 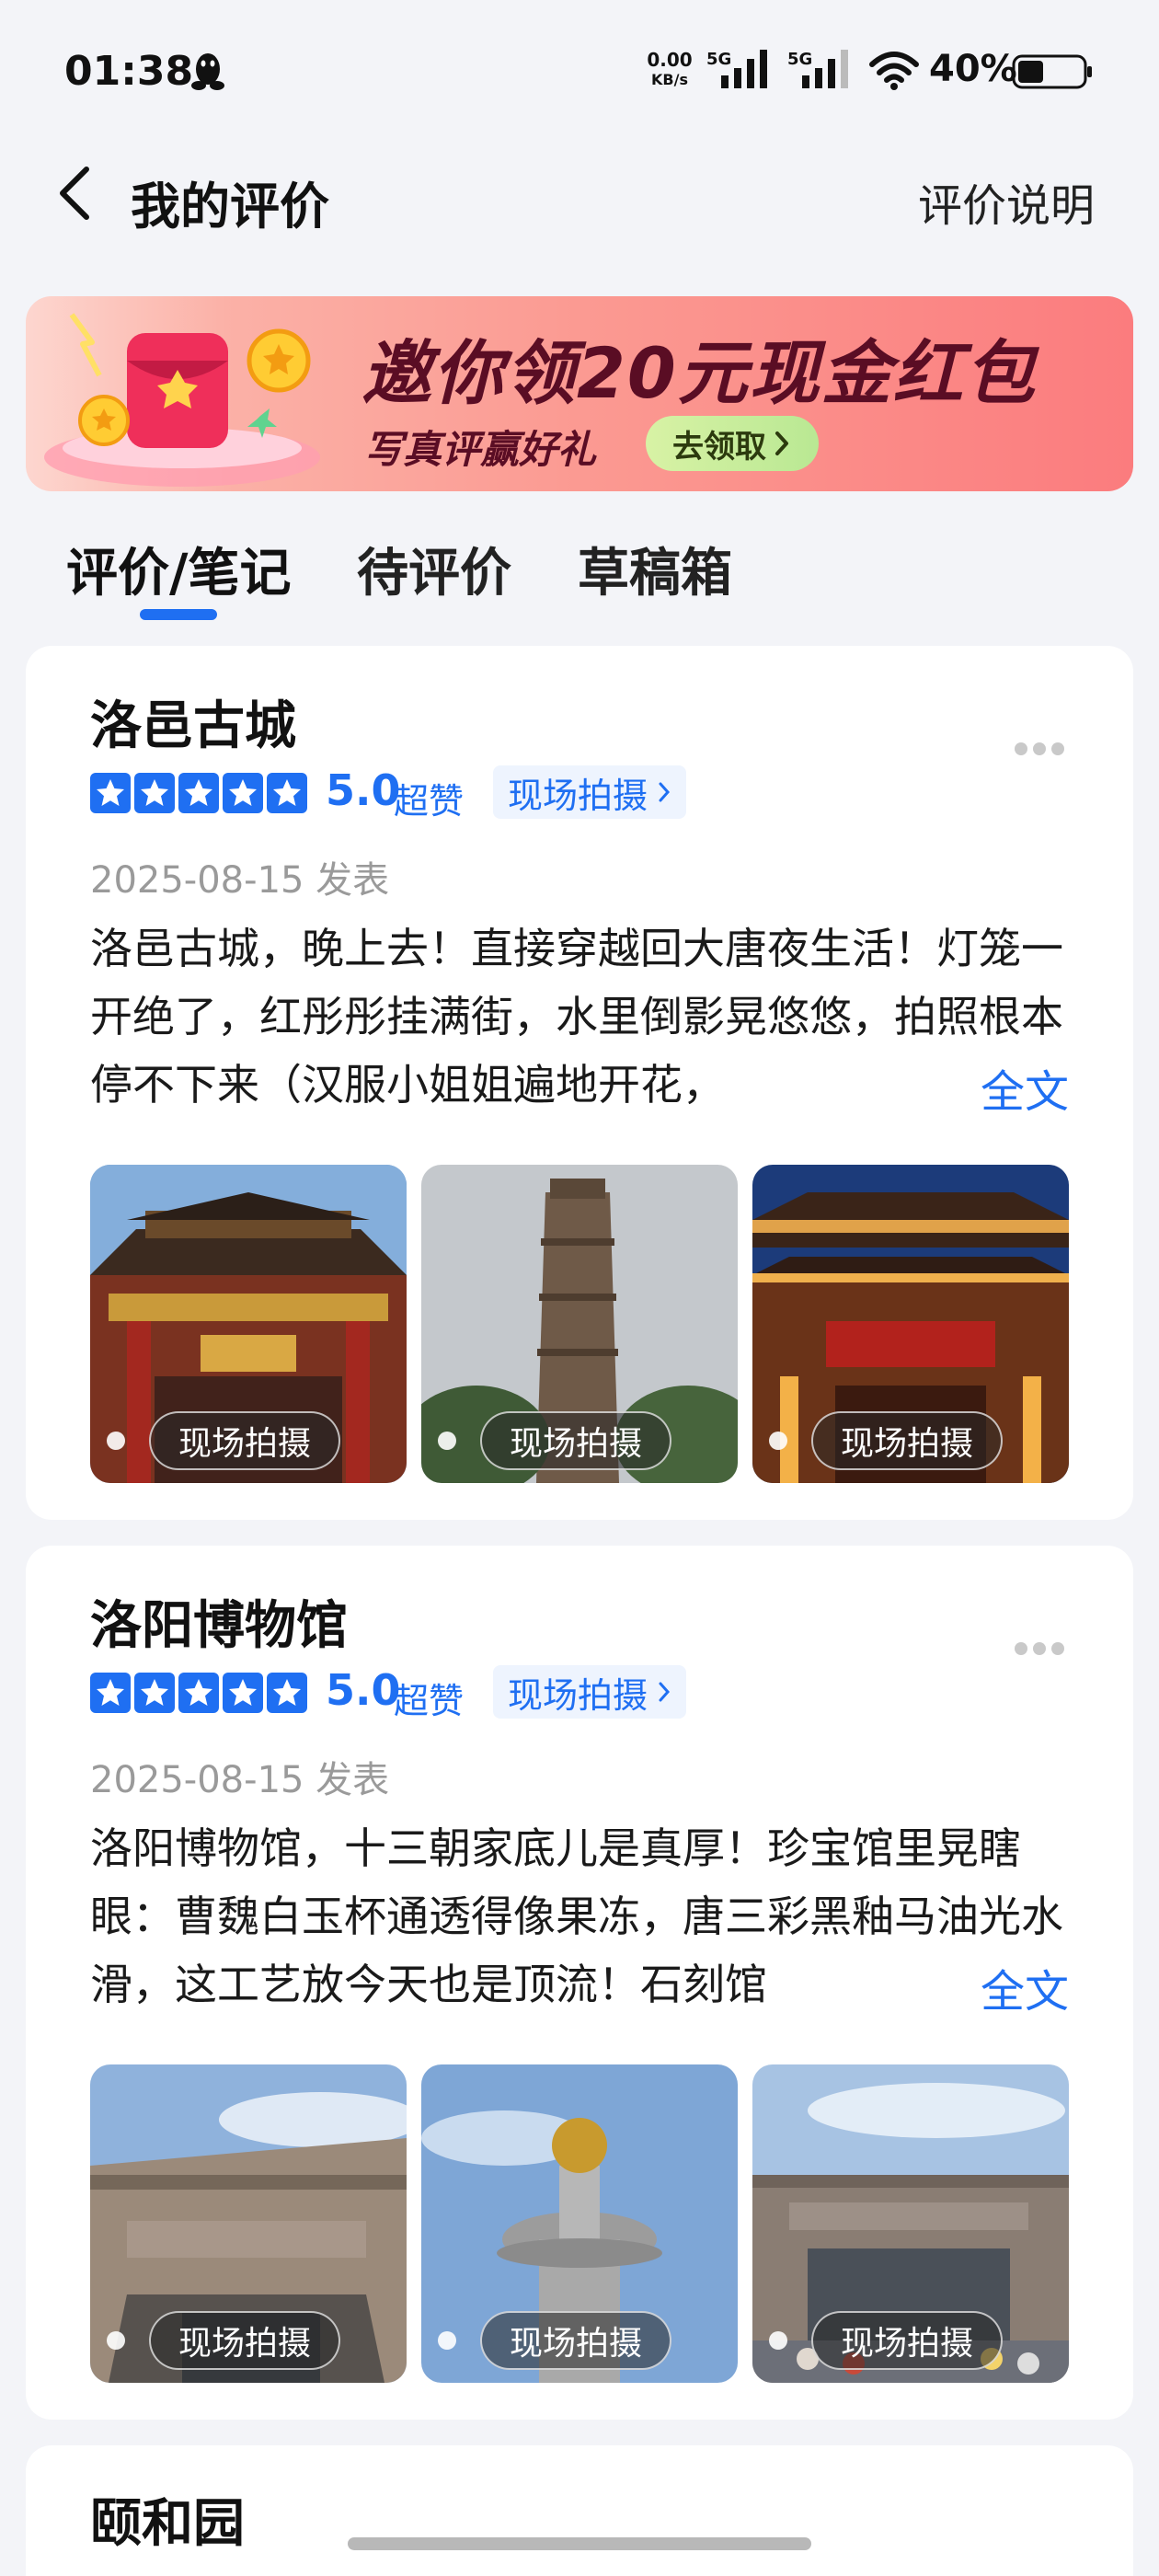 I want to click on chevron-left-icon, so click(x=75, y=193).